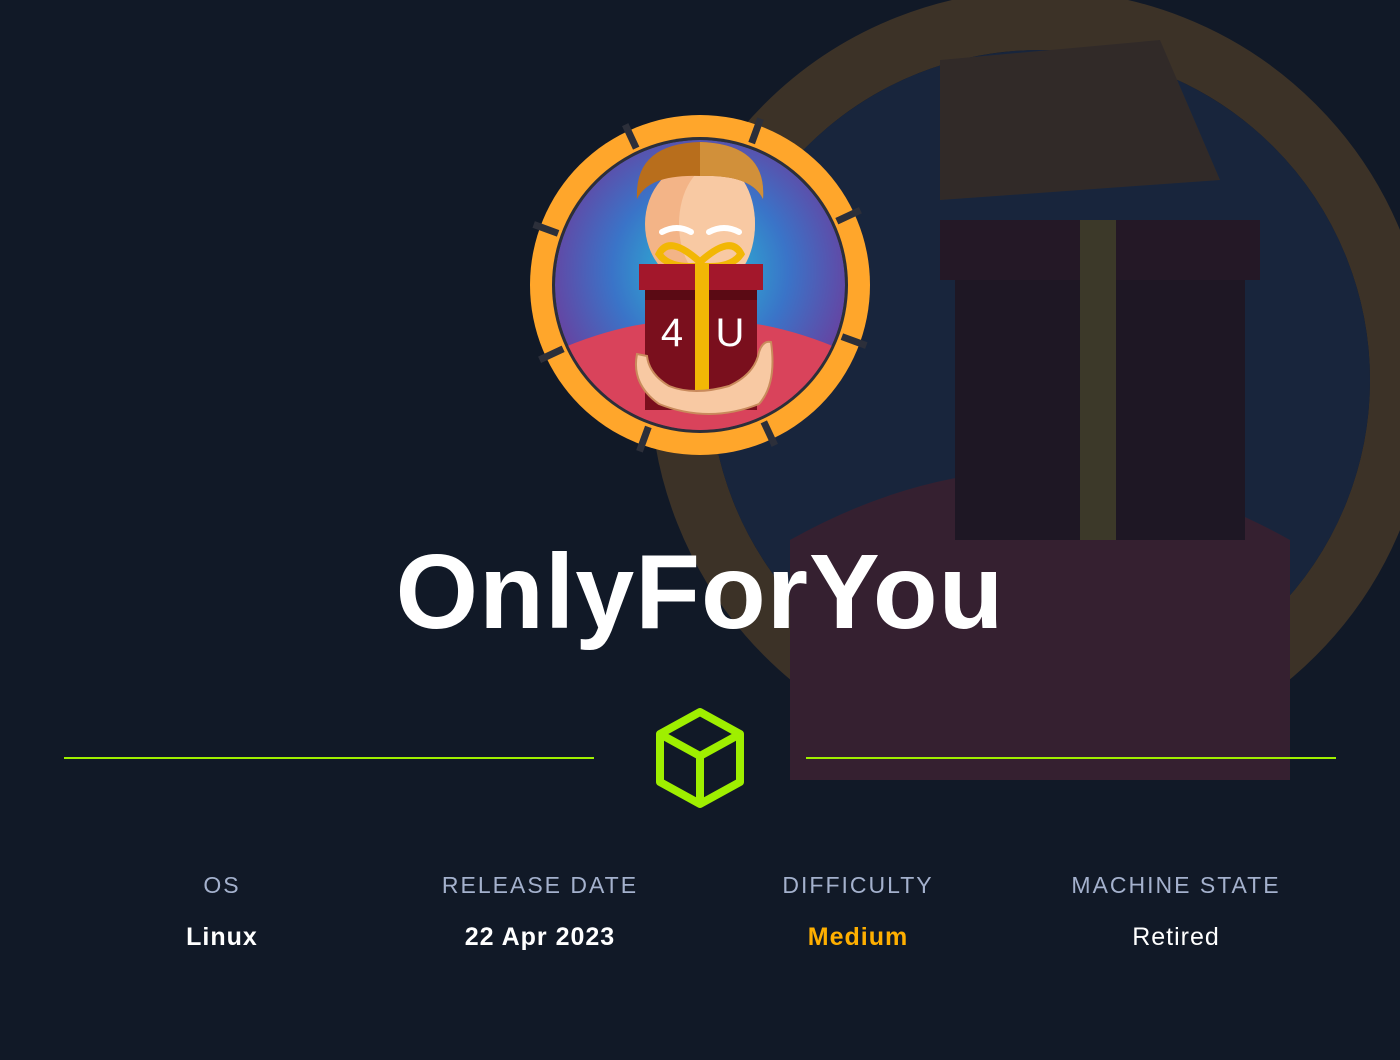 This screenshot has height=1060, width=1400. I want to click on divider-left, so click(329, 758).